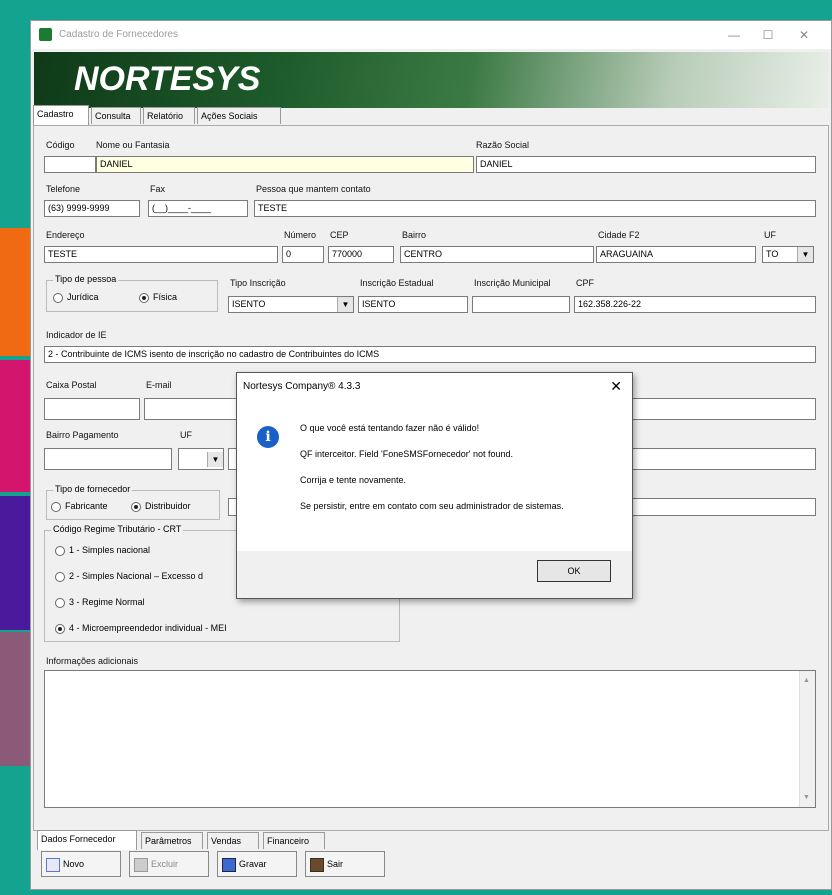 The image size is (832, 895). What do you see at coordinates (345, 864) in the screenshot?
I see `sair-button: Sair` at bounding box center [345, 864].